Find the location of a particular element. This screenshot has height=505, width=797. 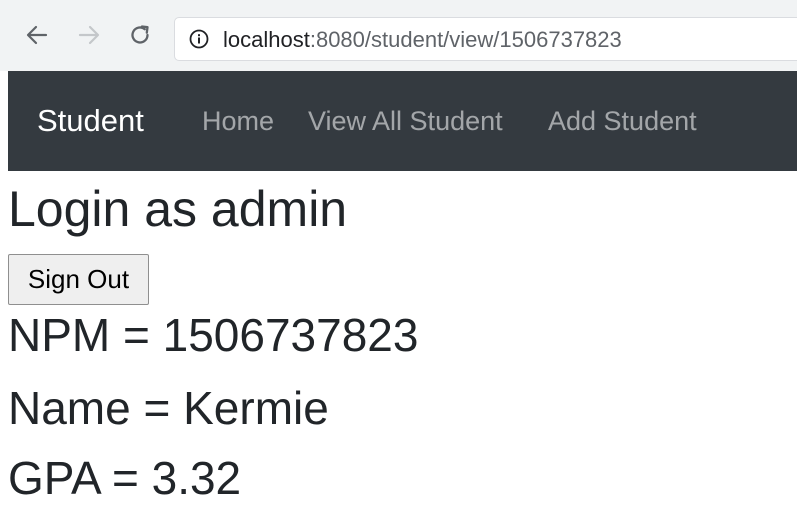

forward-button is located at coordinates (89, 35).